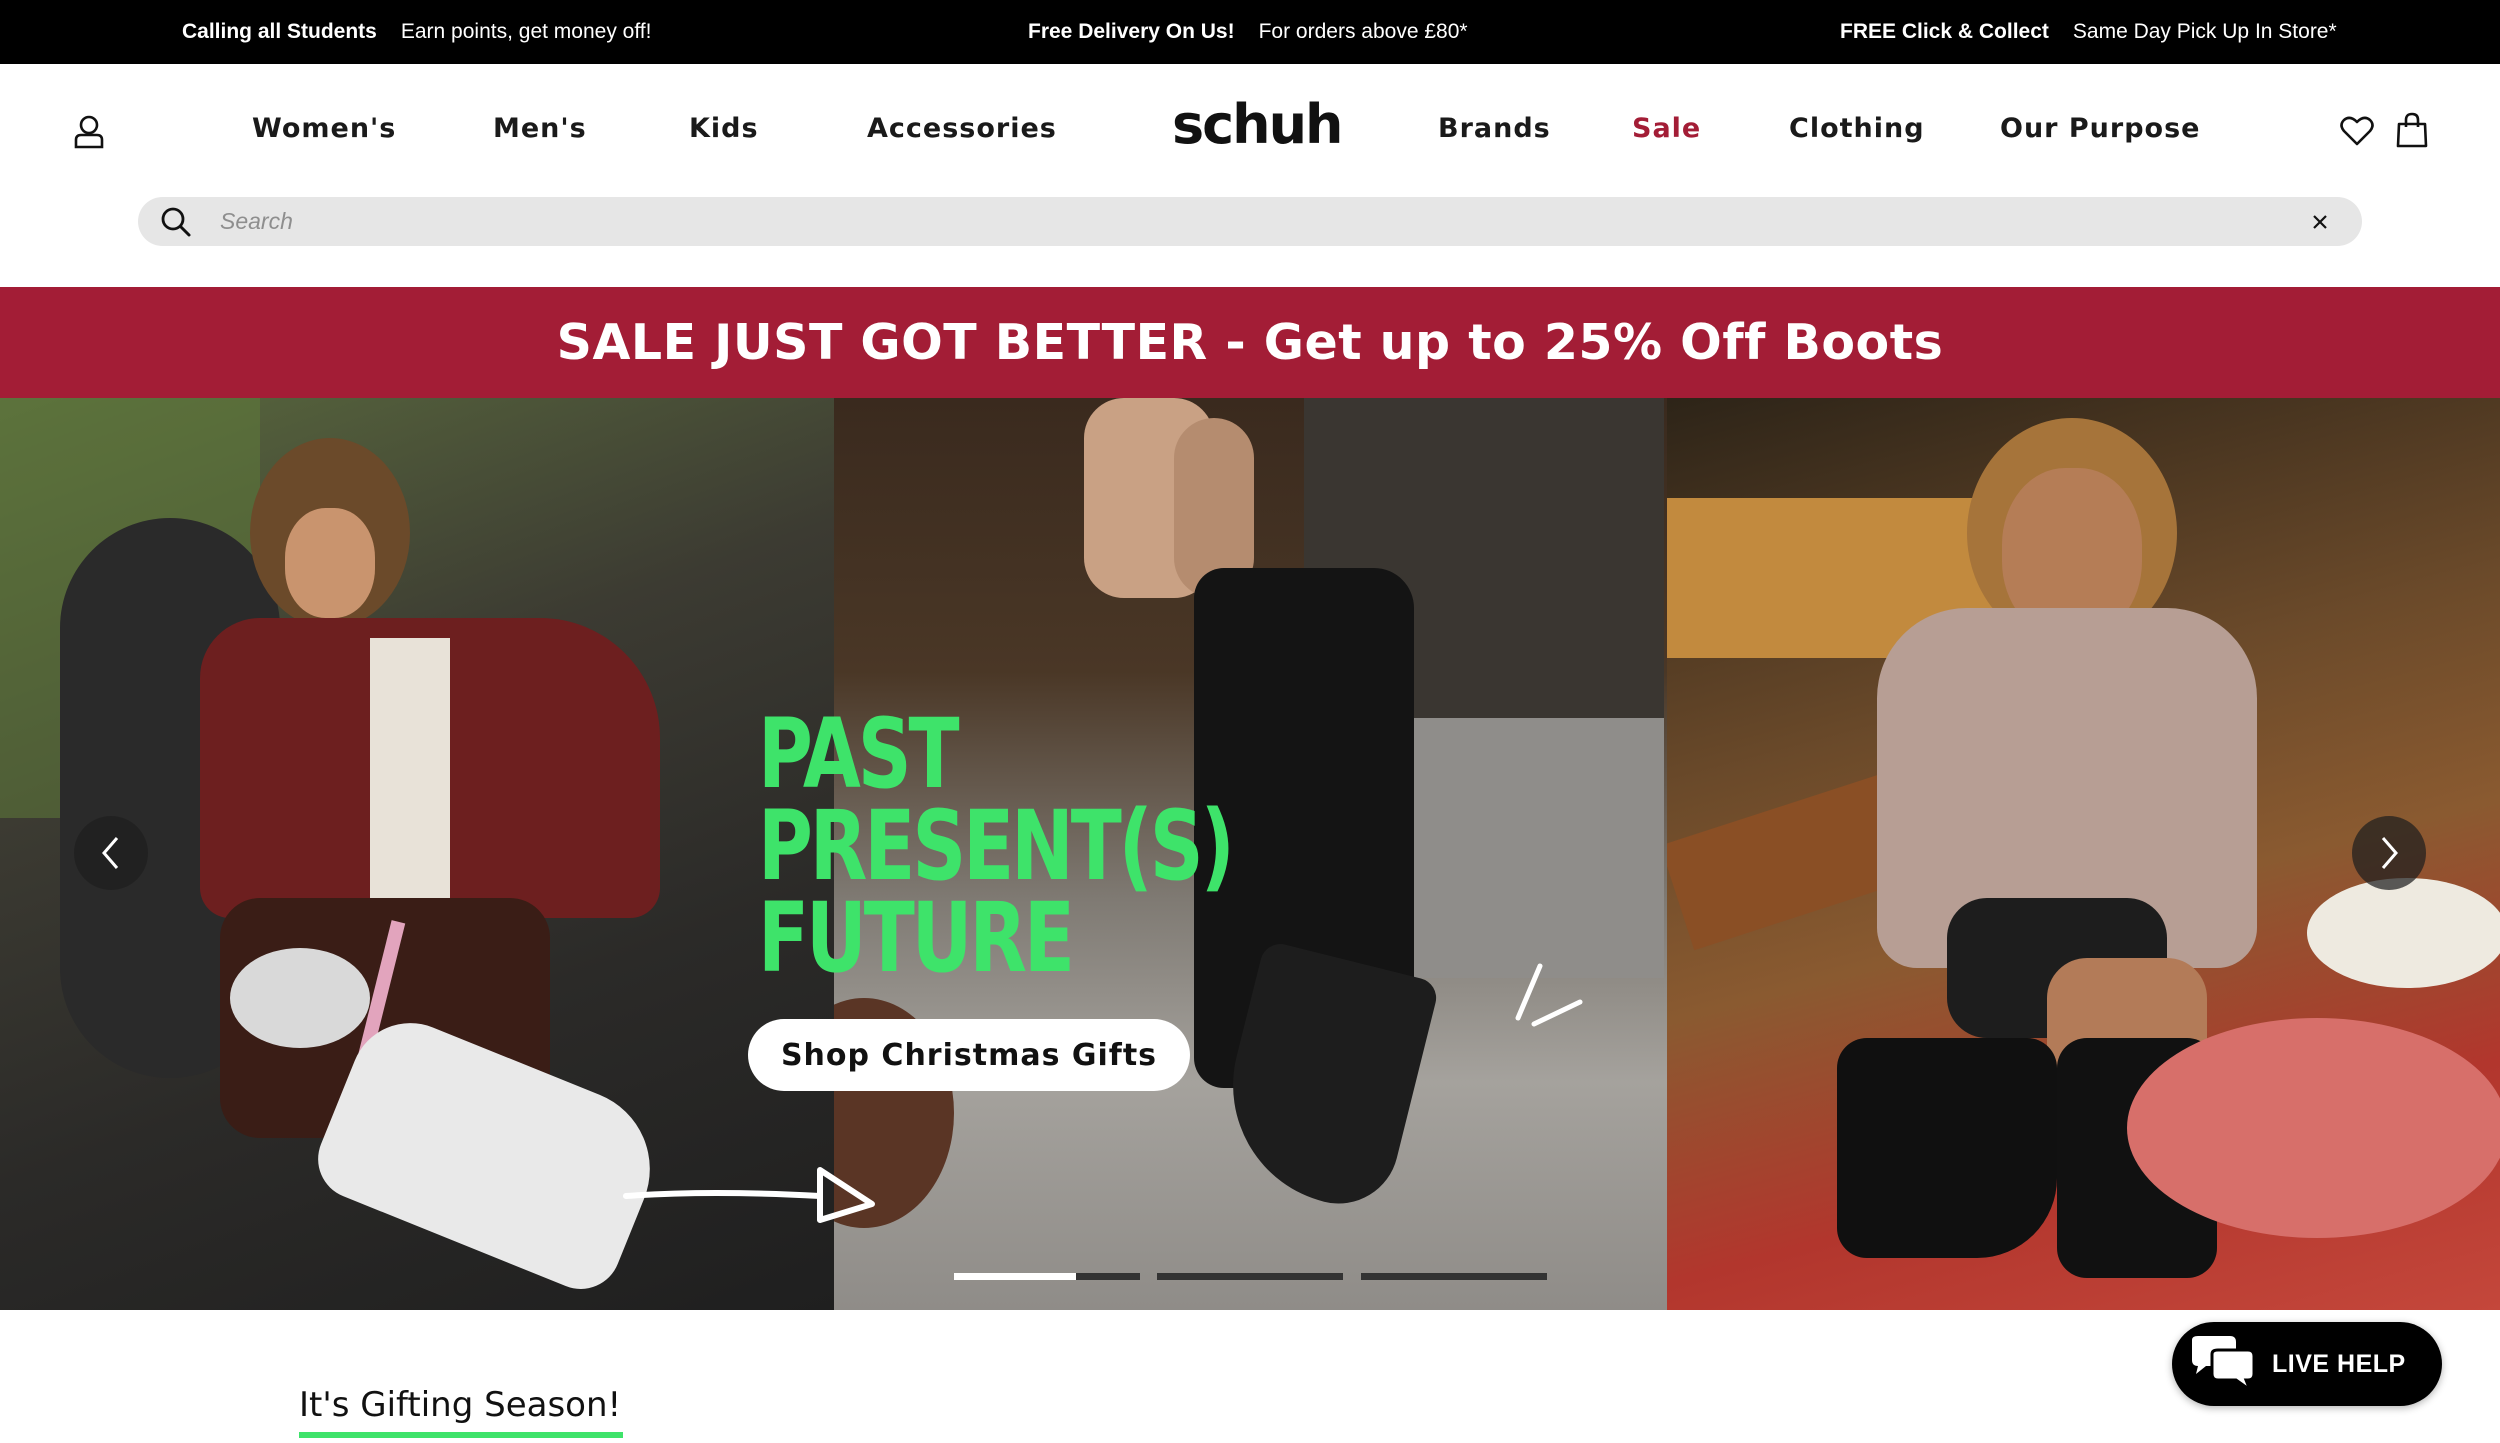 This screenshot has height=1443, width=2500. What do you see at coordinates (859, 754) in the screenshot?
I see `hero-headline-line-1: PAST` at bounding box center [859, 754].